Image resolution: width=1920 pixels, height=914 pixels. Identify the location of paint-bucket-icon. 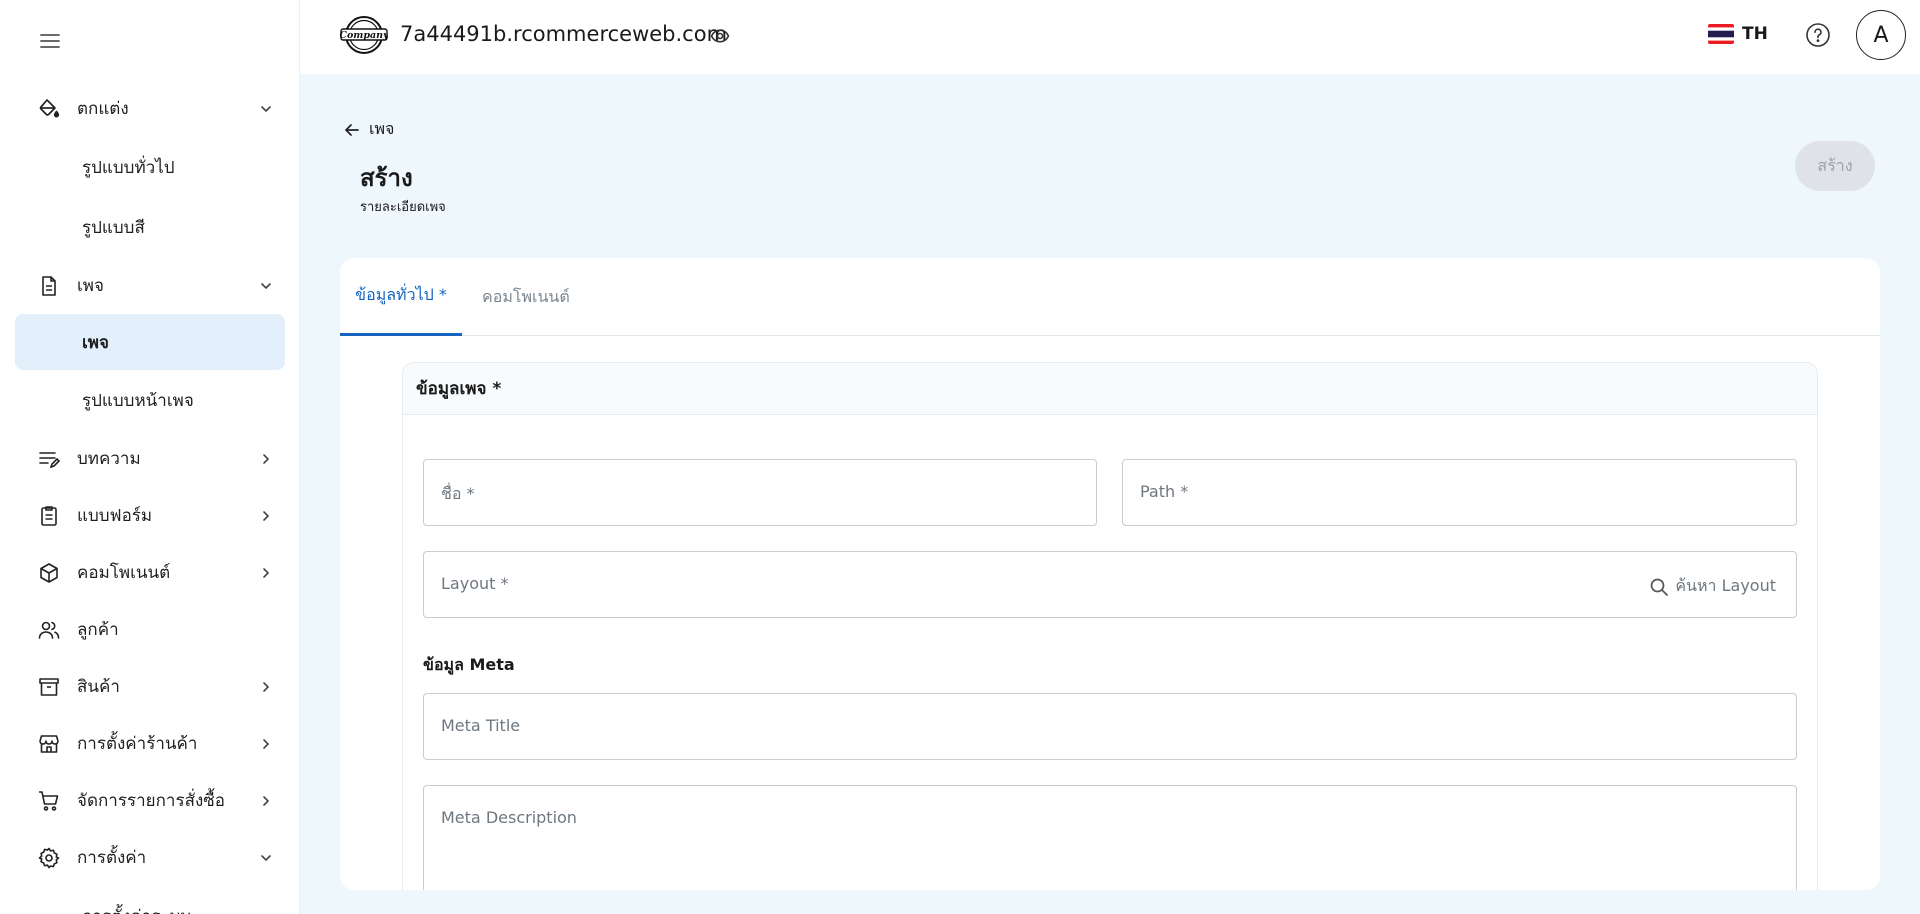
(49, 109).